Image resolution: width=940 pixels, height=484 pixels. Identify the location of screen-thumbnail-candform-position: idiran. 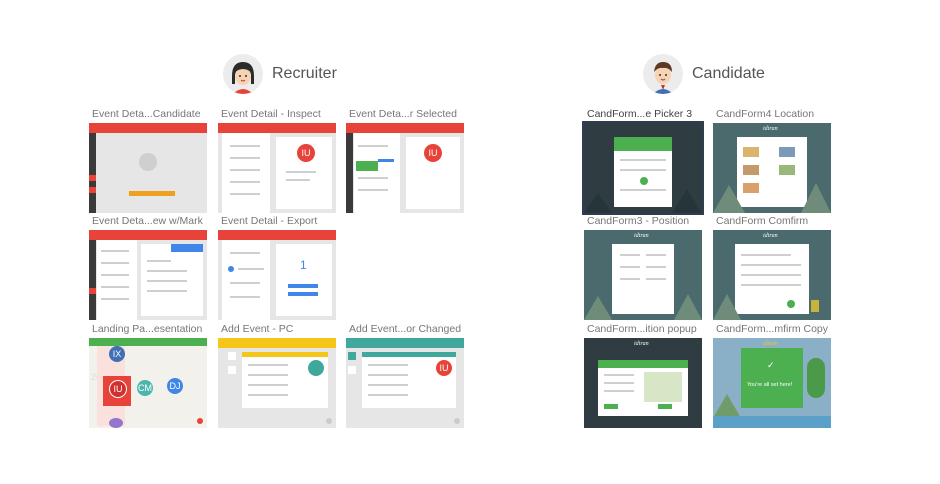
(643, 275).